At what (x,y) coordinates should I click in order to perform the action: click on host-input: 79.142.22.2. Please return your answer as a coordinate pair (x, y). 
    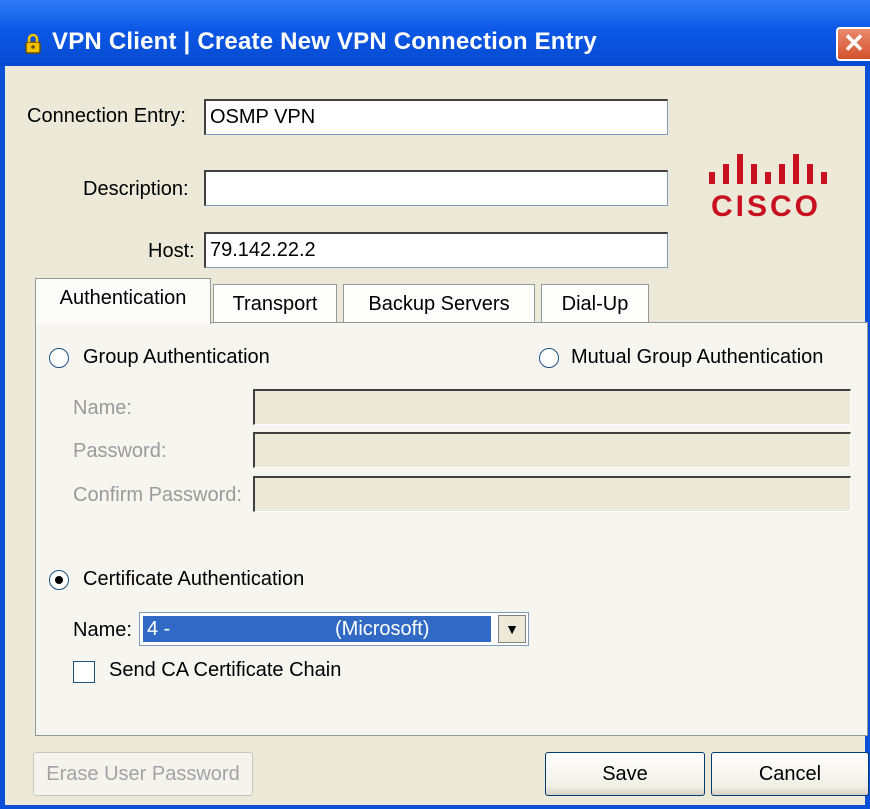
    Looking at the image, I should click on (436, 250).